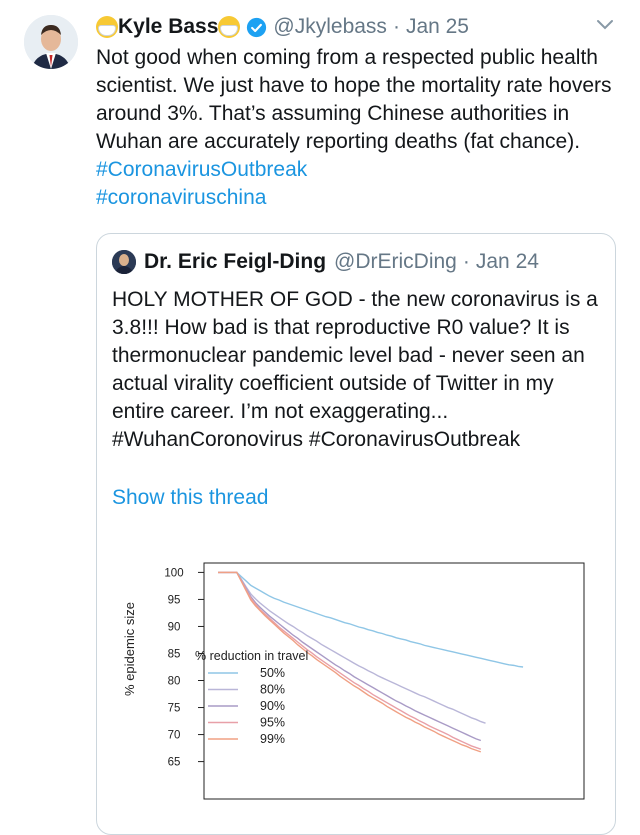  What do you see at coordinates (257, 27) in the screenshot?
I see `verified-badge-icon` at bounding box center [257, 27].